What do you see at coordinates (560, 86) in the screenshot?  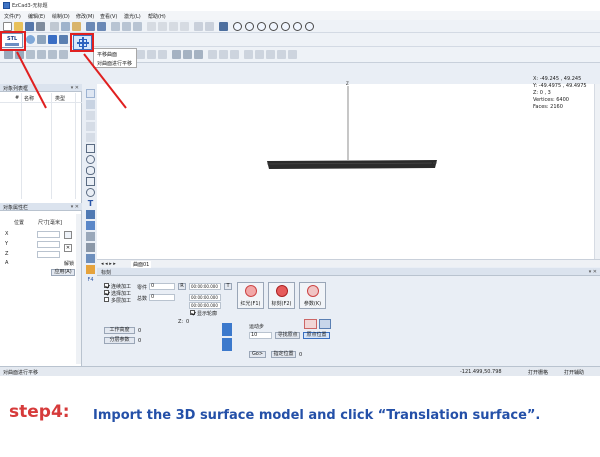 I see `coords-y: Y: -49.4975 , 49.4975` at bounding box center [560, 86].